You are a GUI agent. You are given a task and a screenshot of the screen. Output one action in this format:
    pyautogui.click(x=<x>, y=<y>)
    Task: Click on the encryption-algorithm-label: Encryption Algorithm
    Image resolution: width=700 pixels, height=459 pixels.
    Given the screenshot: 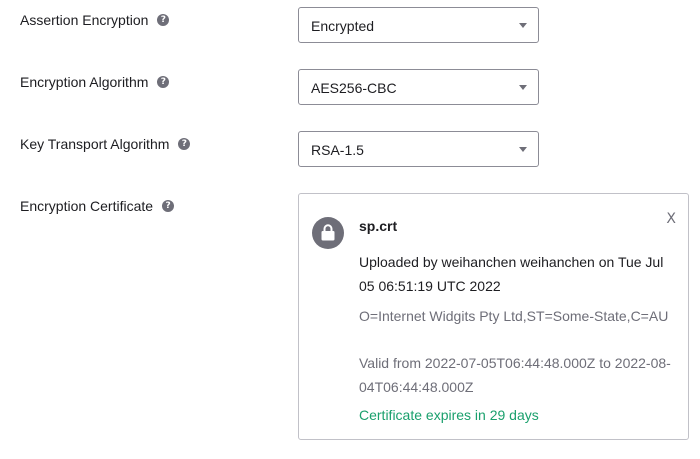 What is the action you would take?
    pyautogui.click(x=84, y=82)
    